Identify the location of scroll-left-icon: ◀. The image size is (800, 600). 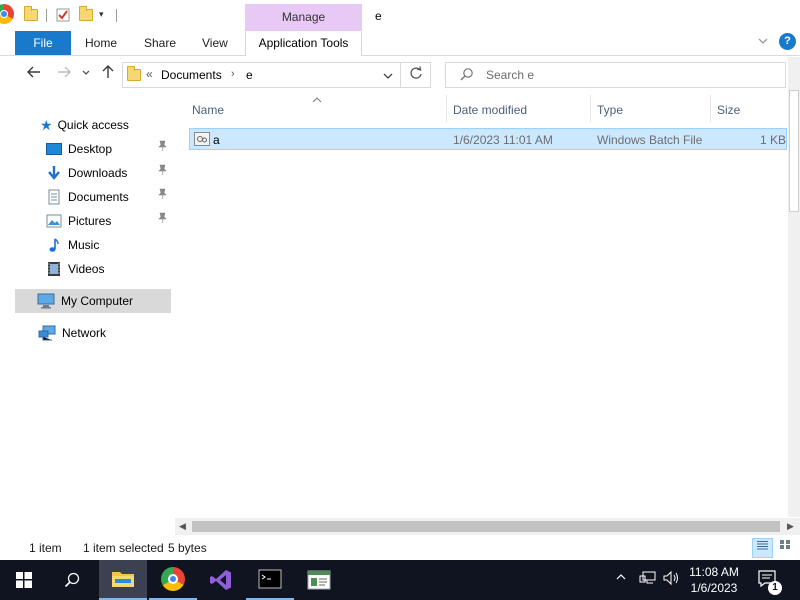
(182, 526).